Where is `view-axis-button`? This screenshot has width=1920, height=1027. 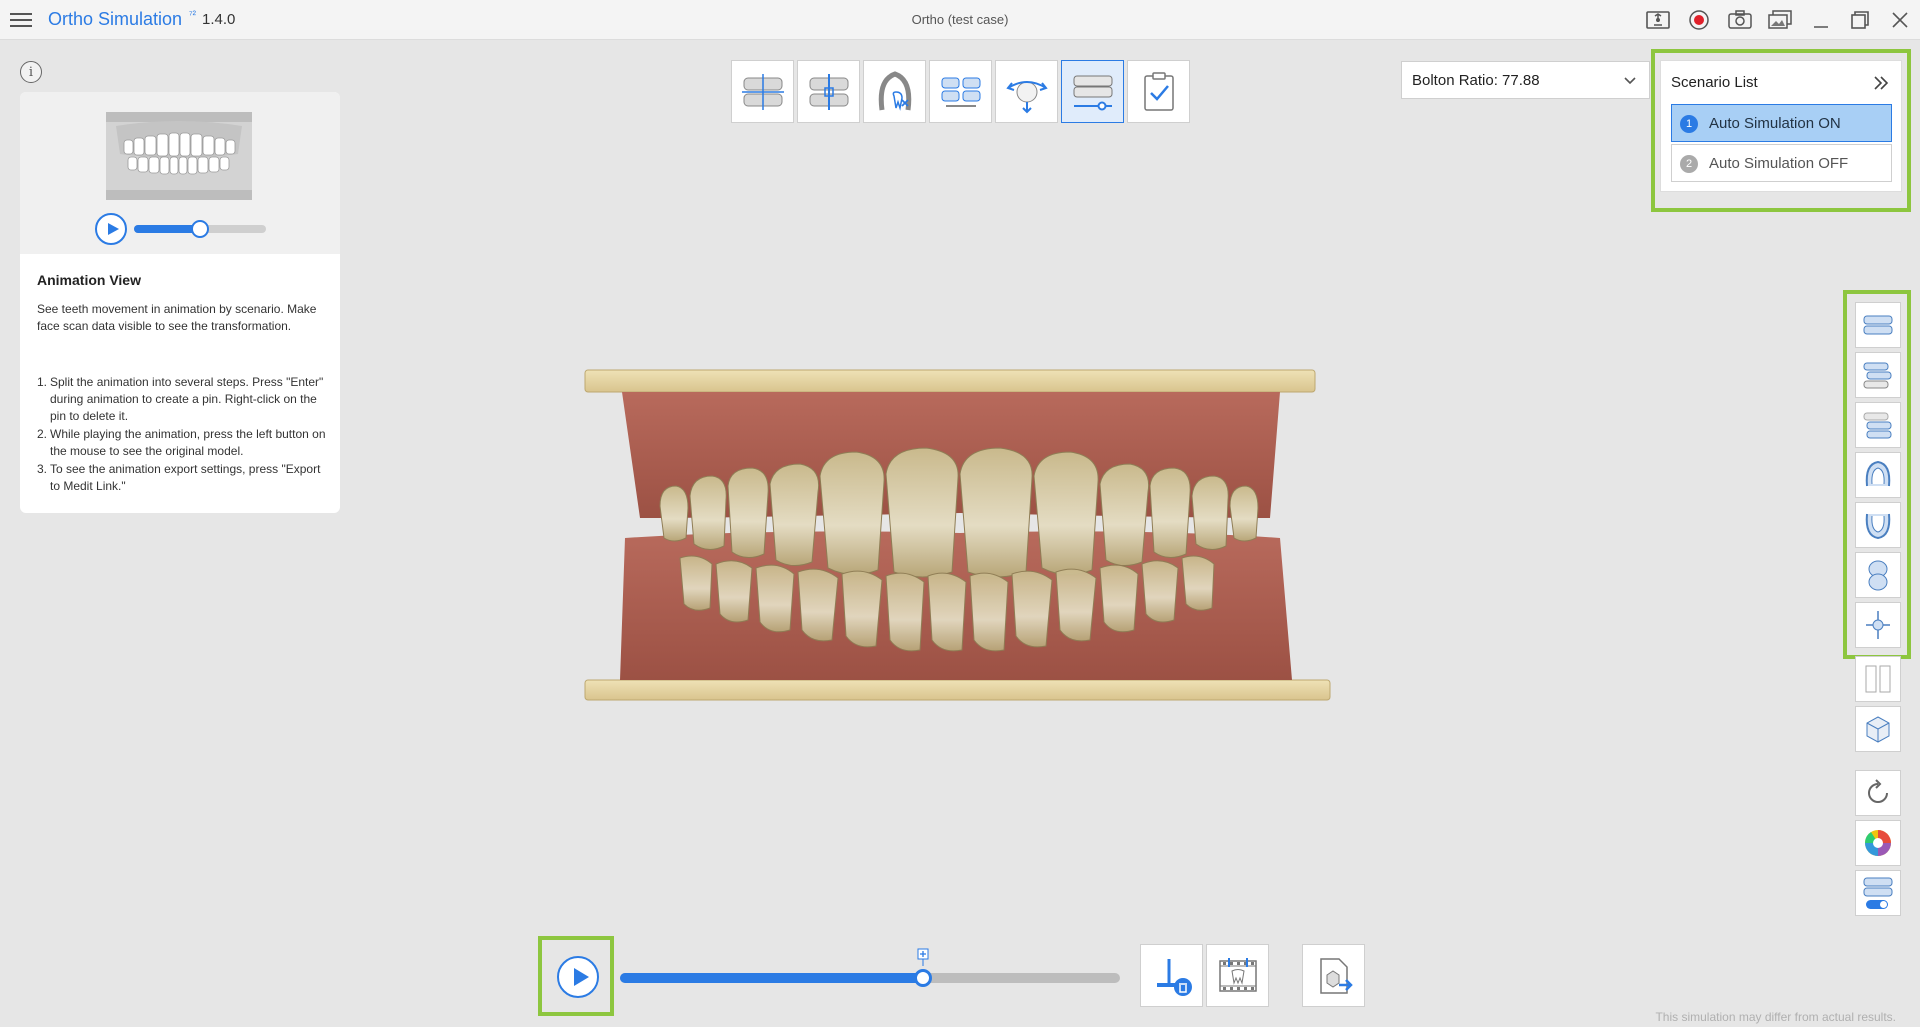 view-axis-button is located at coordinates (1878, 625).